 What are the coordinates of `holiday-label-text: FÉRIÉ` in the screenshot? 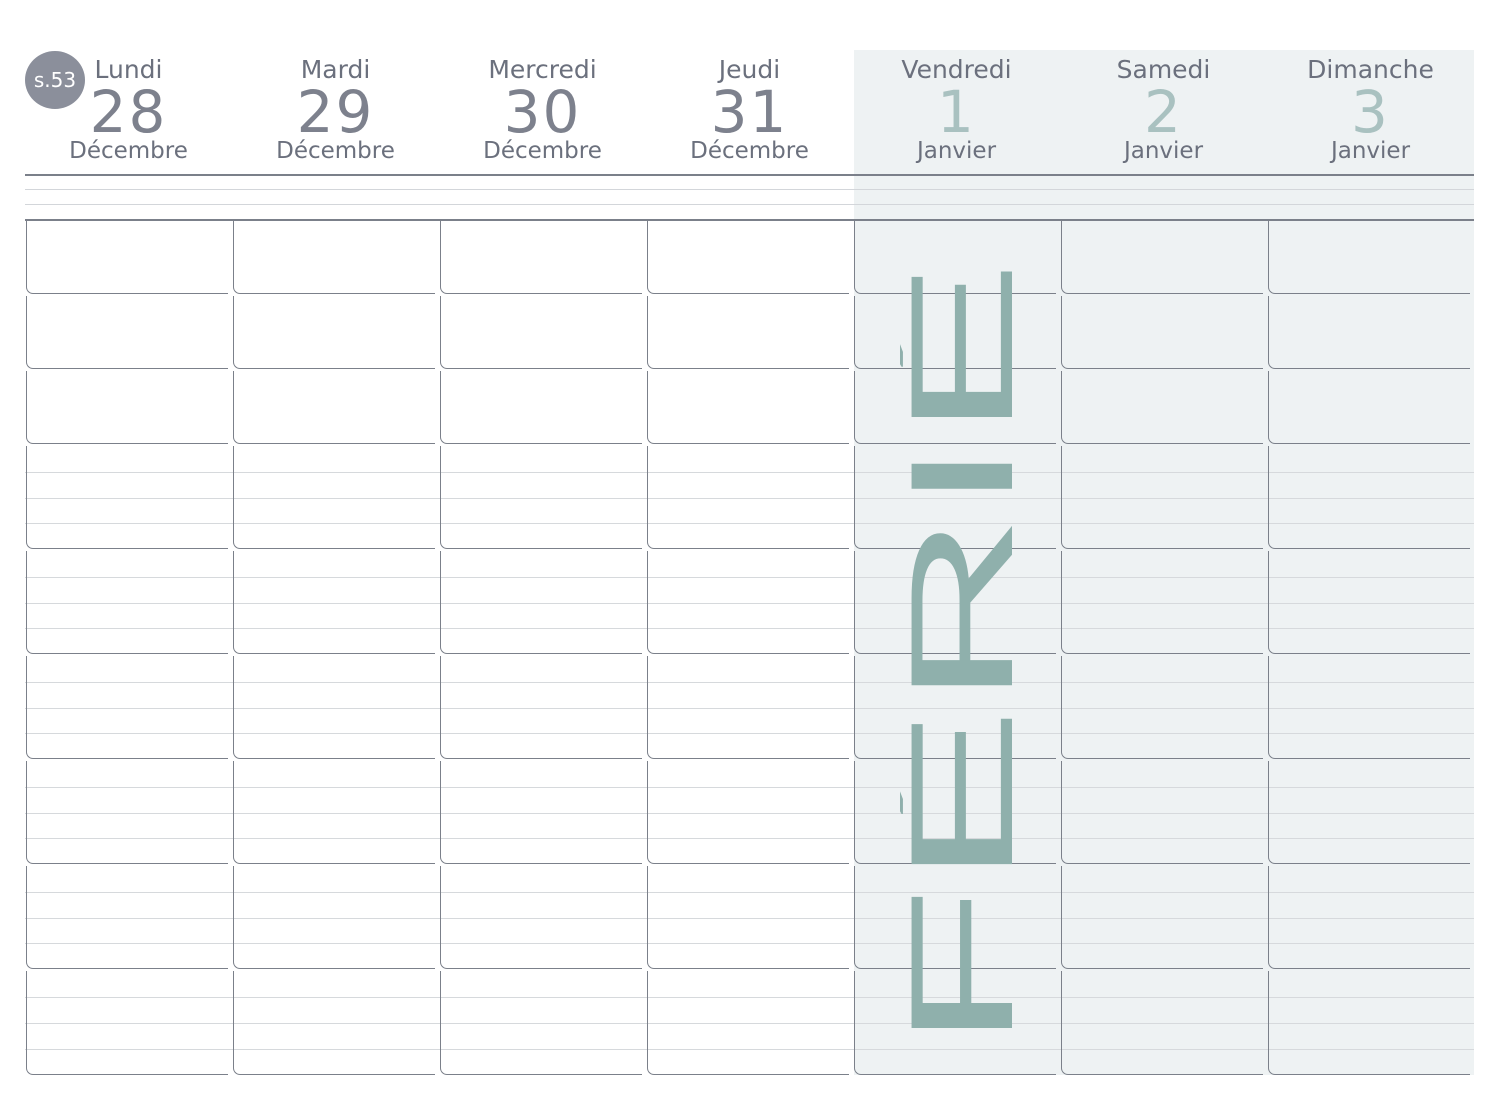 It's located at (957, 655).